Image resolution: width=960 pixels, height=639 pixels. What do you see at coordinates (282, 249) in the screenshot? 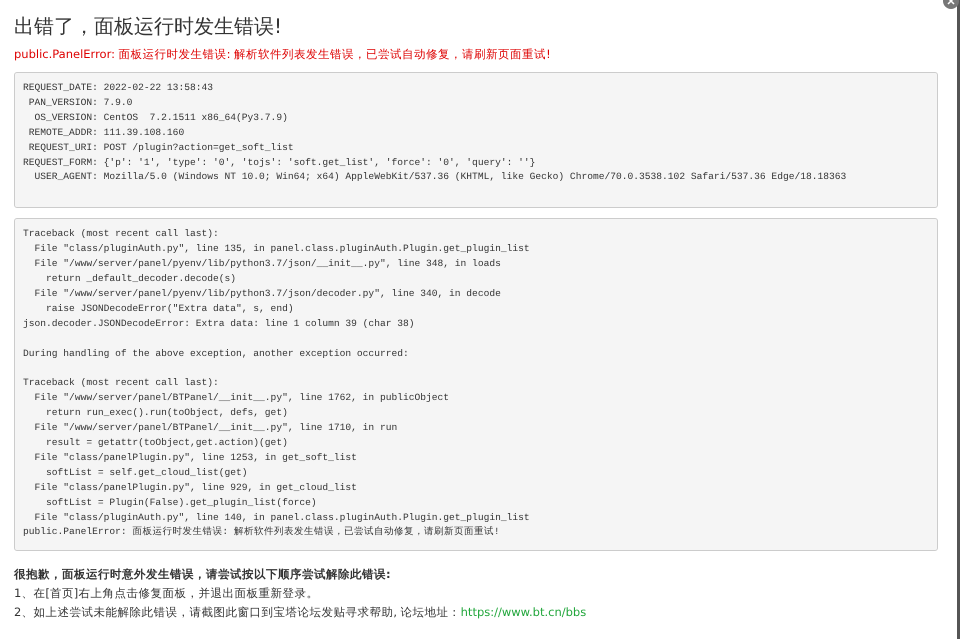
I see `code-line: File "class/pluginAuth.py", line 135, in panel.class.pluginAuth.Plugin.get_plugin_list` at bounding box center [282, 249].